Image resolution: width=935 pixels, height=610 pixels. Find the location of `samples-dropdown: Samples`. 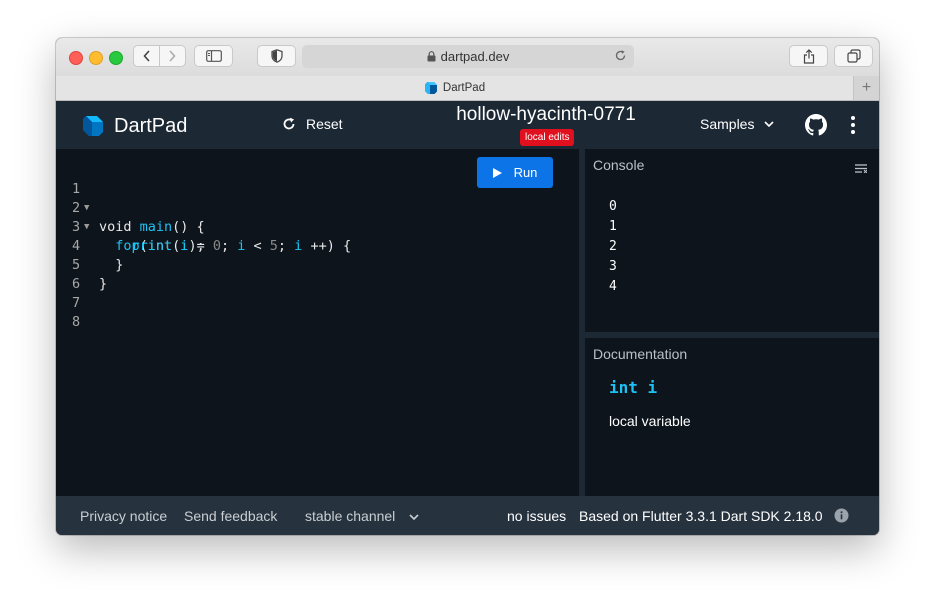

samples-dropdown: Samples is located at coordinates (737, 124).